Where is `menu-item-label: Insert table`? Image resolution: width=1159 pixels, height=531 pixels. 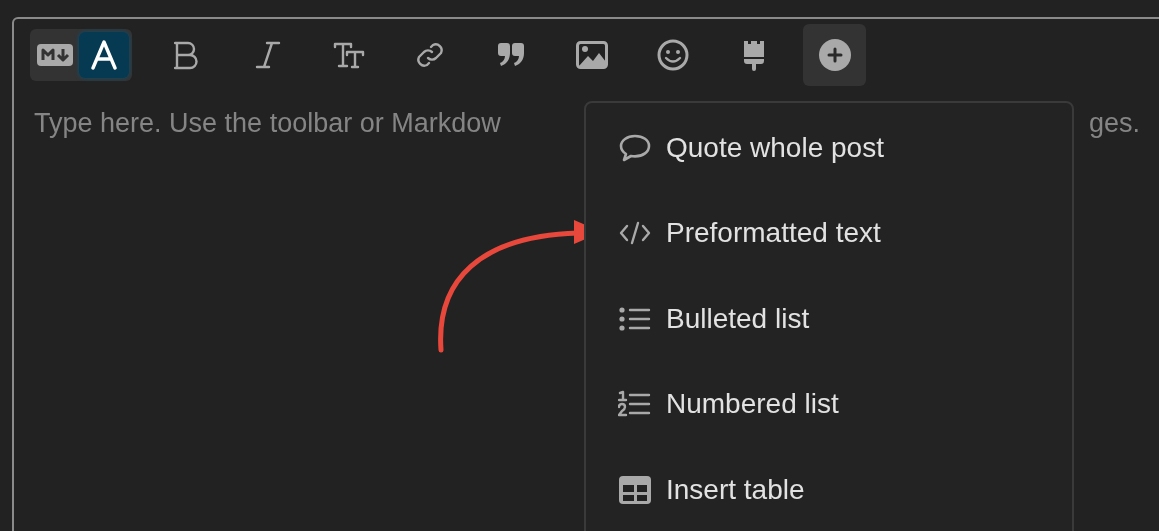 menu-item-label: Insert table is located at coordinates (735, 489).